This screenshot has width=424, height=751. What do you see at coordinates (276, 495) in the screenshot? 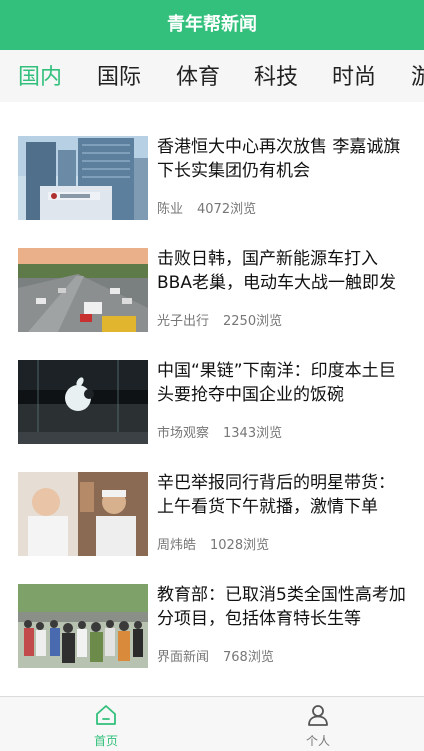
I see `news-title: 辛巴举报同行背后的明星带货：上午看货下午就播，激情下单` at bounding box center [276, 495].